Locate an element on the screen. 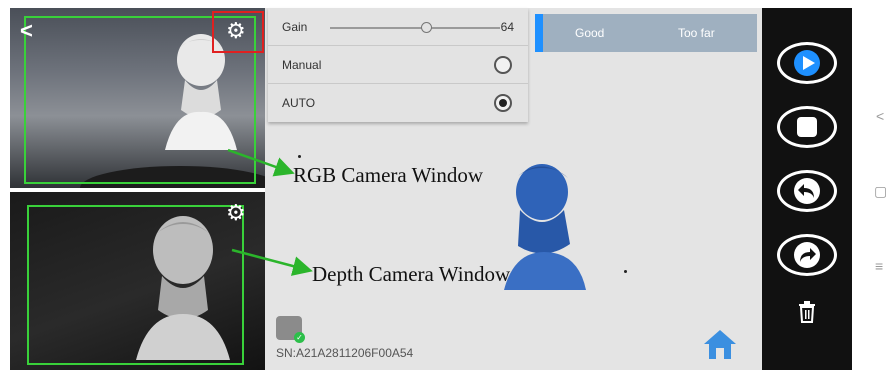  scanner-device-icon: ✓ is located at coordinates (290, 329).